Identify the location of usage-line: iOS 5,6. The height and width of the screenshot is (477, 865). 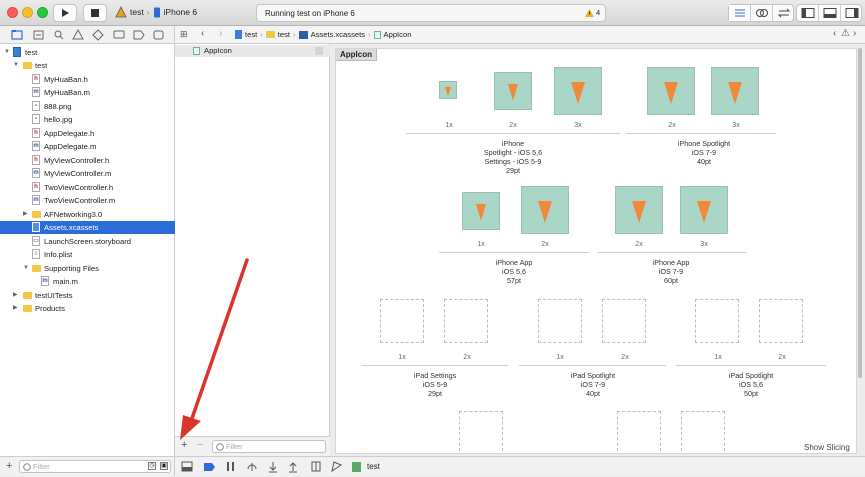
(751, 384).